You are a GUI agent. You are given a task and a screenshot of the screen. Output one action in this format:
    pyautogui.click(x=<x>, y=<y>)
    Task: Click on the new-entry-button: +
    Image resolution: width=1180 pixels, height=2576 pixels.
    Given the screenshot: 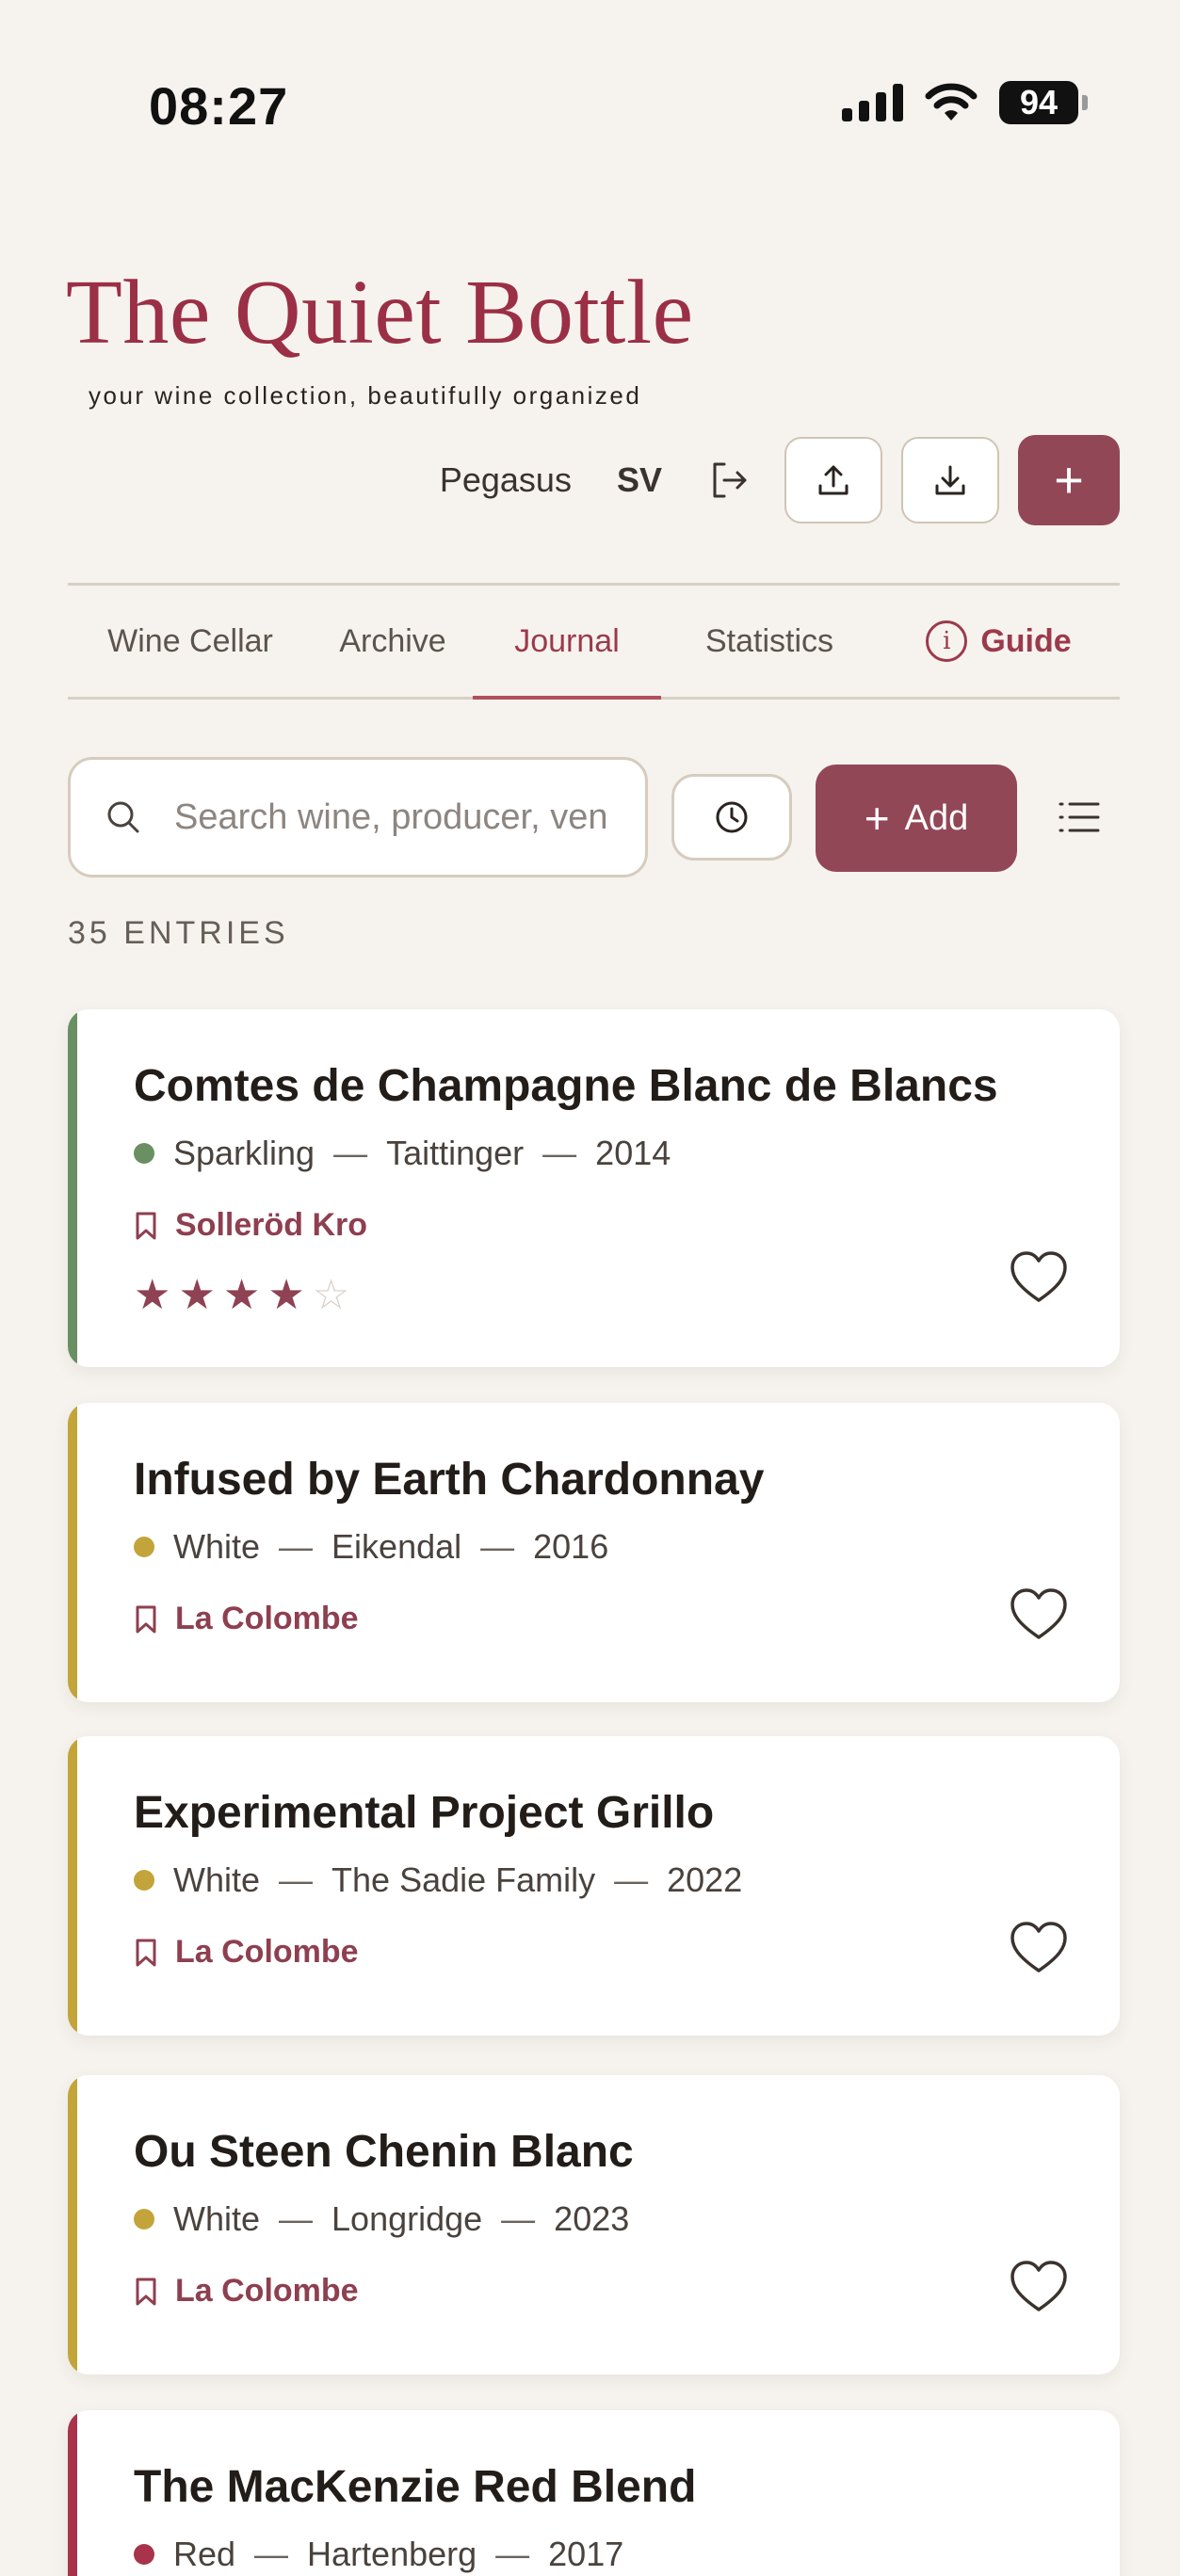 What is the action you would take?
    pyautogui.click(x=1069, y=480)
    